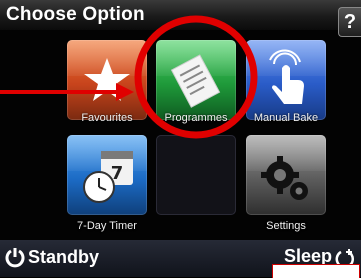  I want to click on programmes-label: Programmes, so click(196, 118).